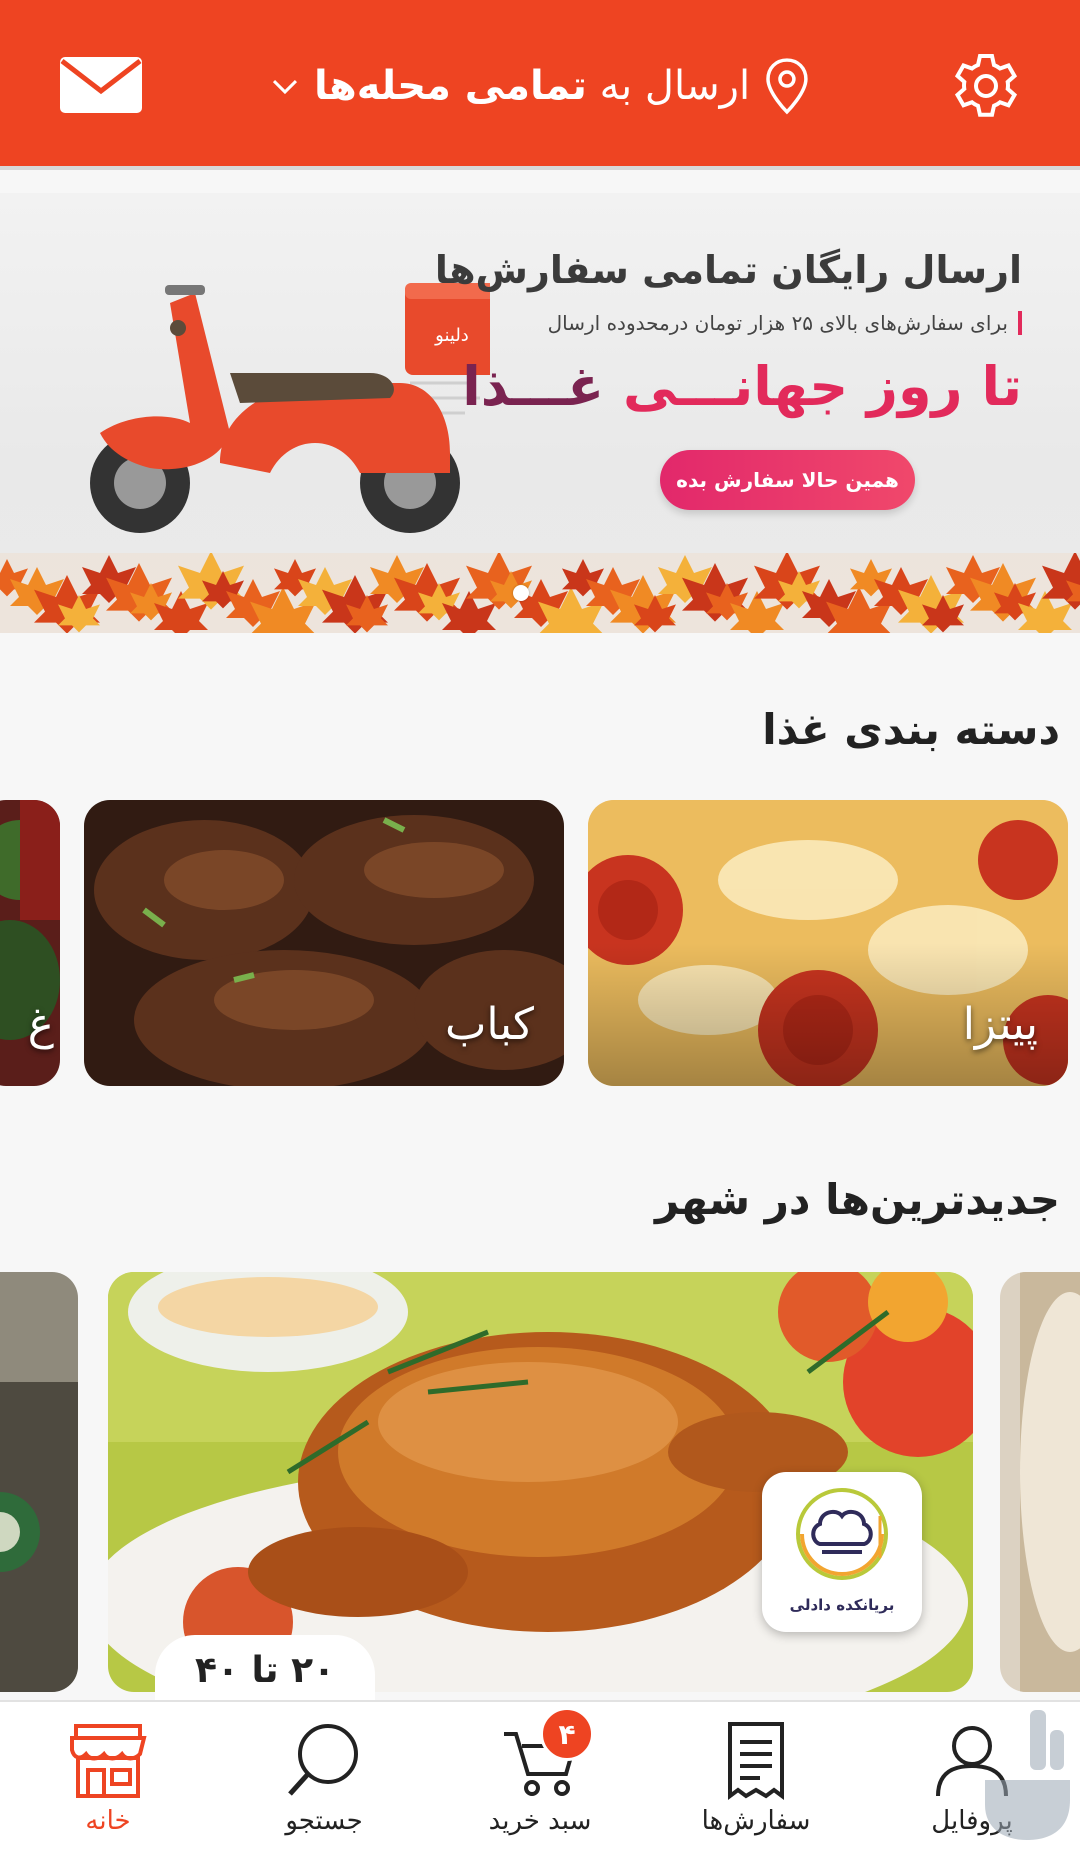 The image size is (1080, 1850). I want to click on nav-item-cart: سبد خرید, so click(540, 1776).